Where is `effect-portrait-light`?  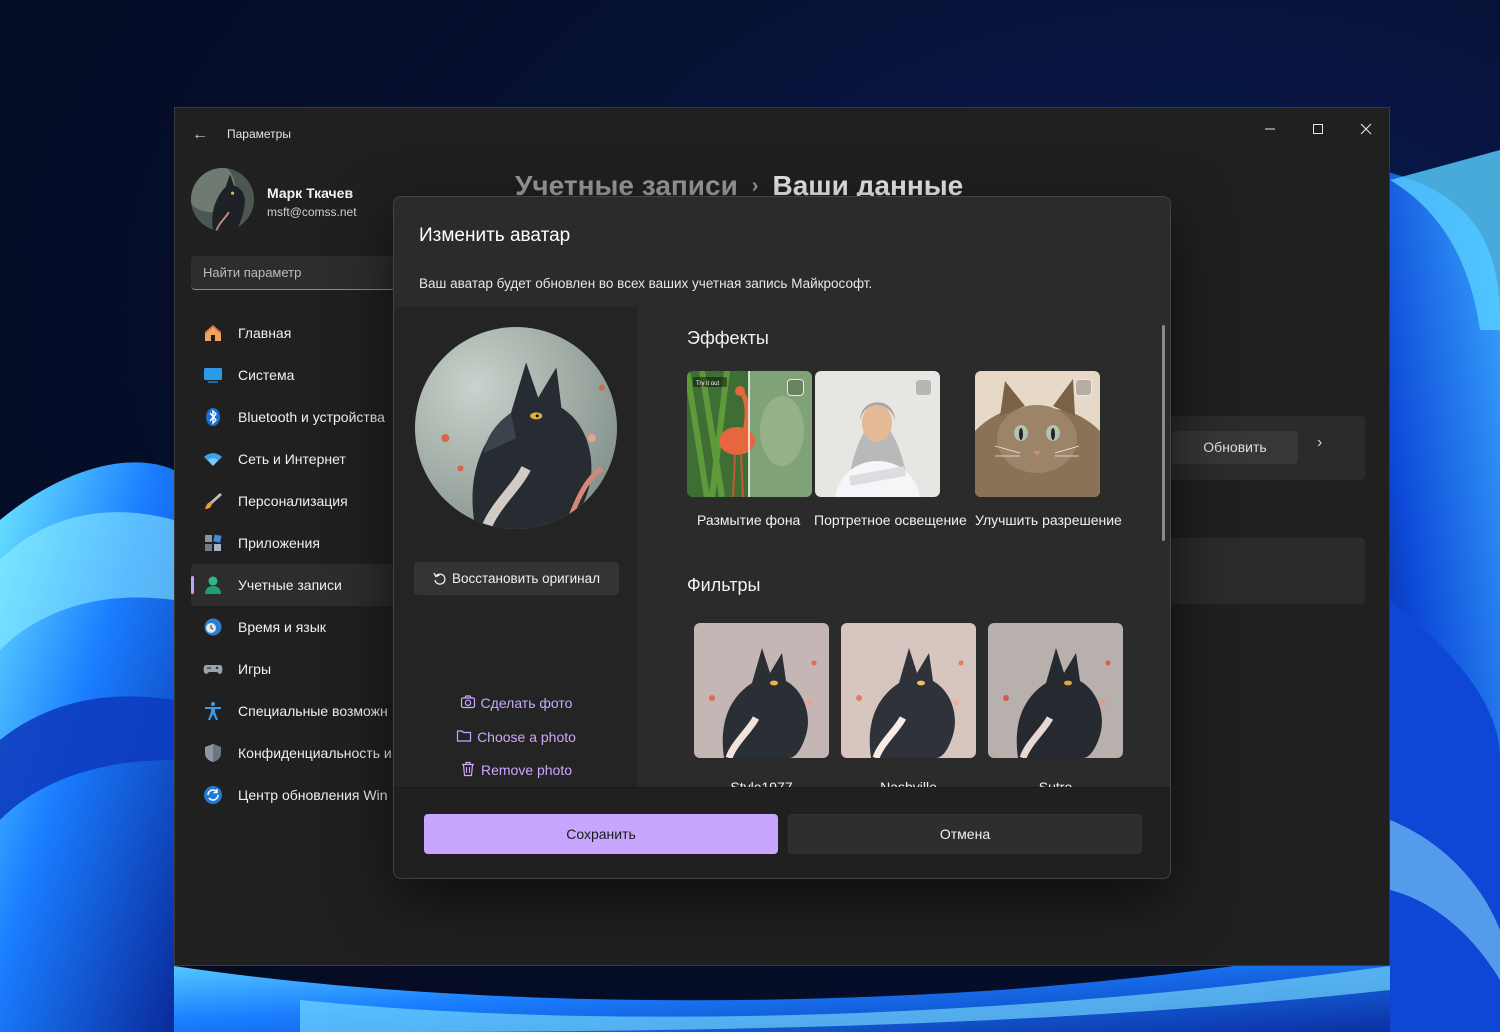
effect-portrait-light is located at coordinates (877, 434).